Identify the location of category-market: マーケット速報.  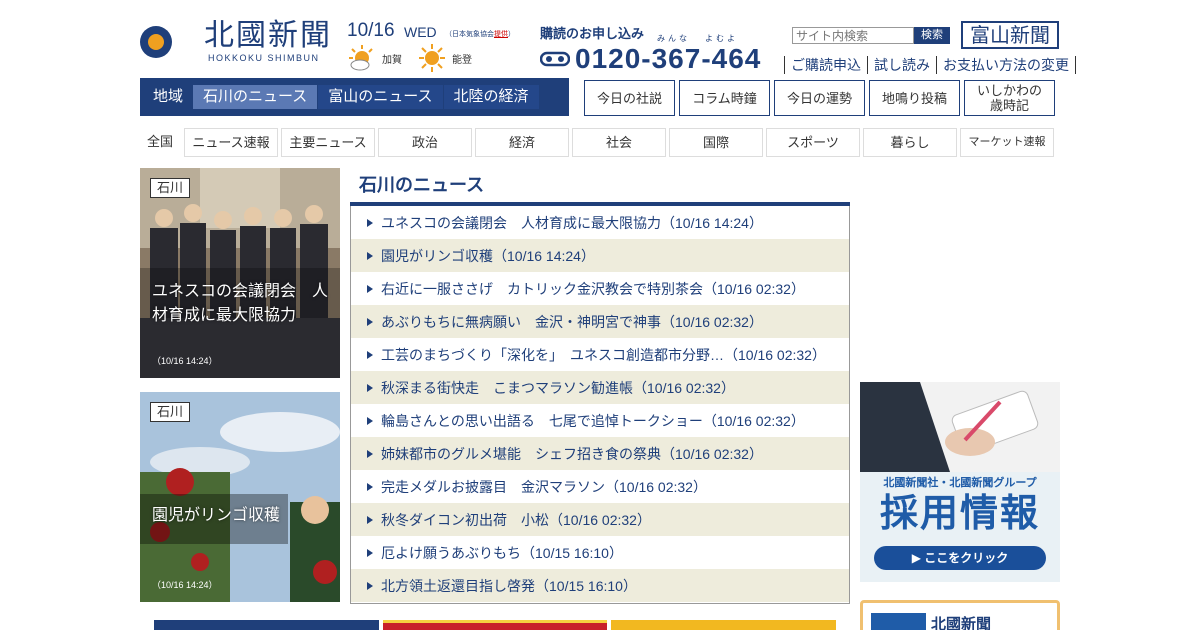
(1007, 142).